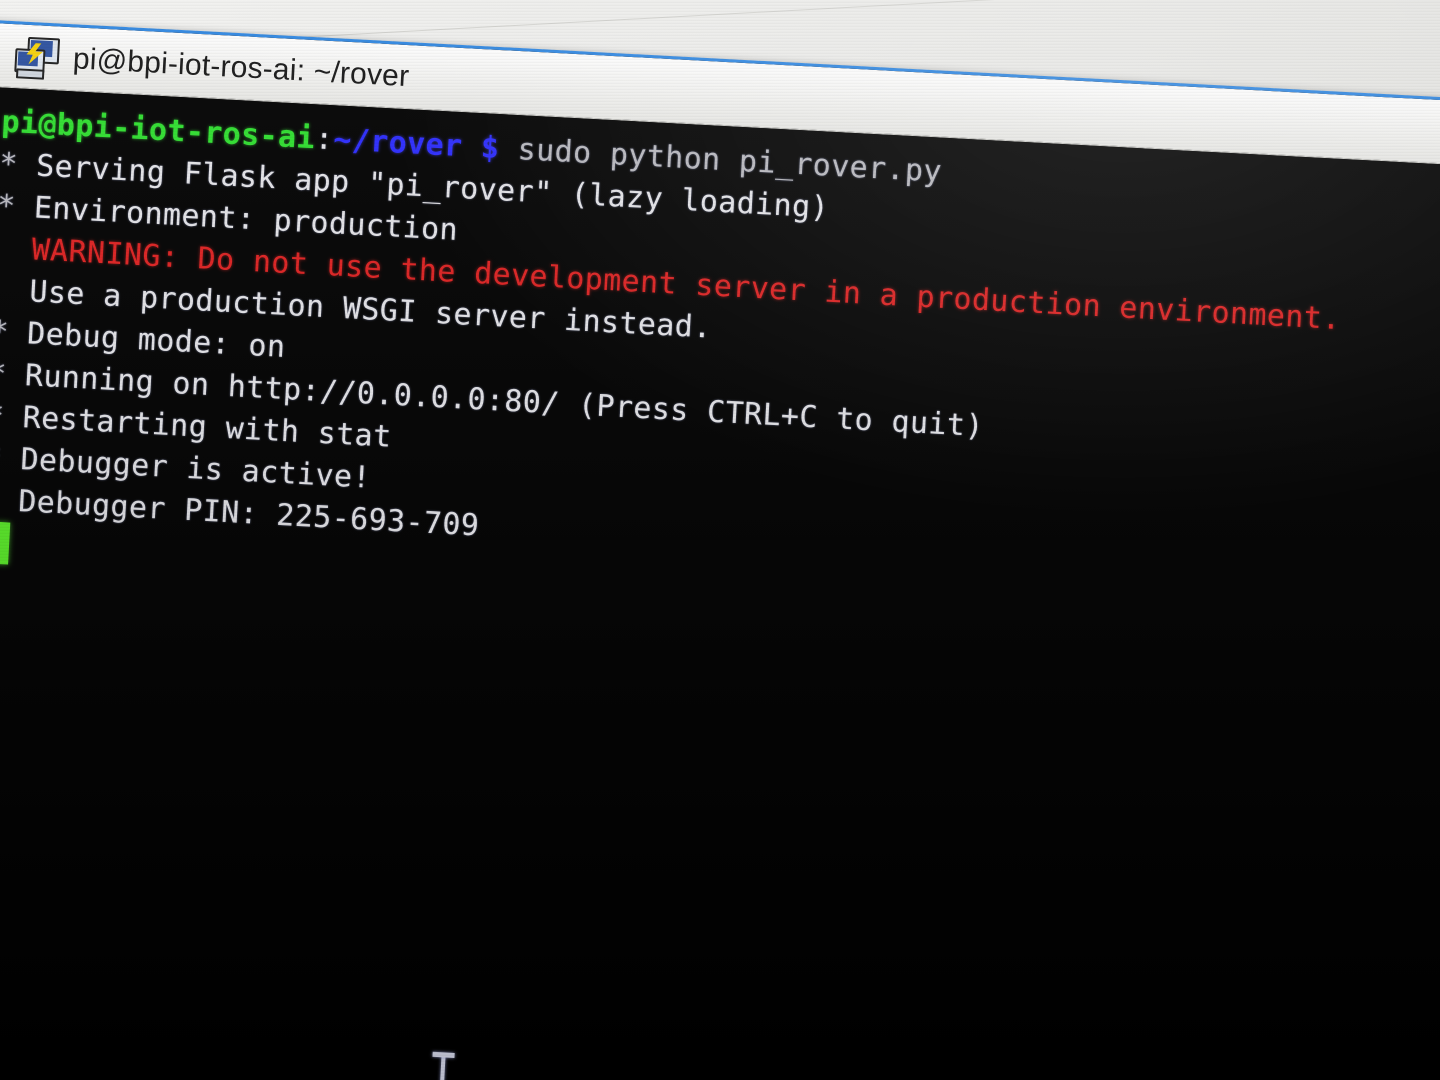 The image size is (1440, 1080). I want to click on terminal-block-cursor, so click(5, 542).